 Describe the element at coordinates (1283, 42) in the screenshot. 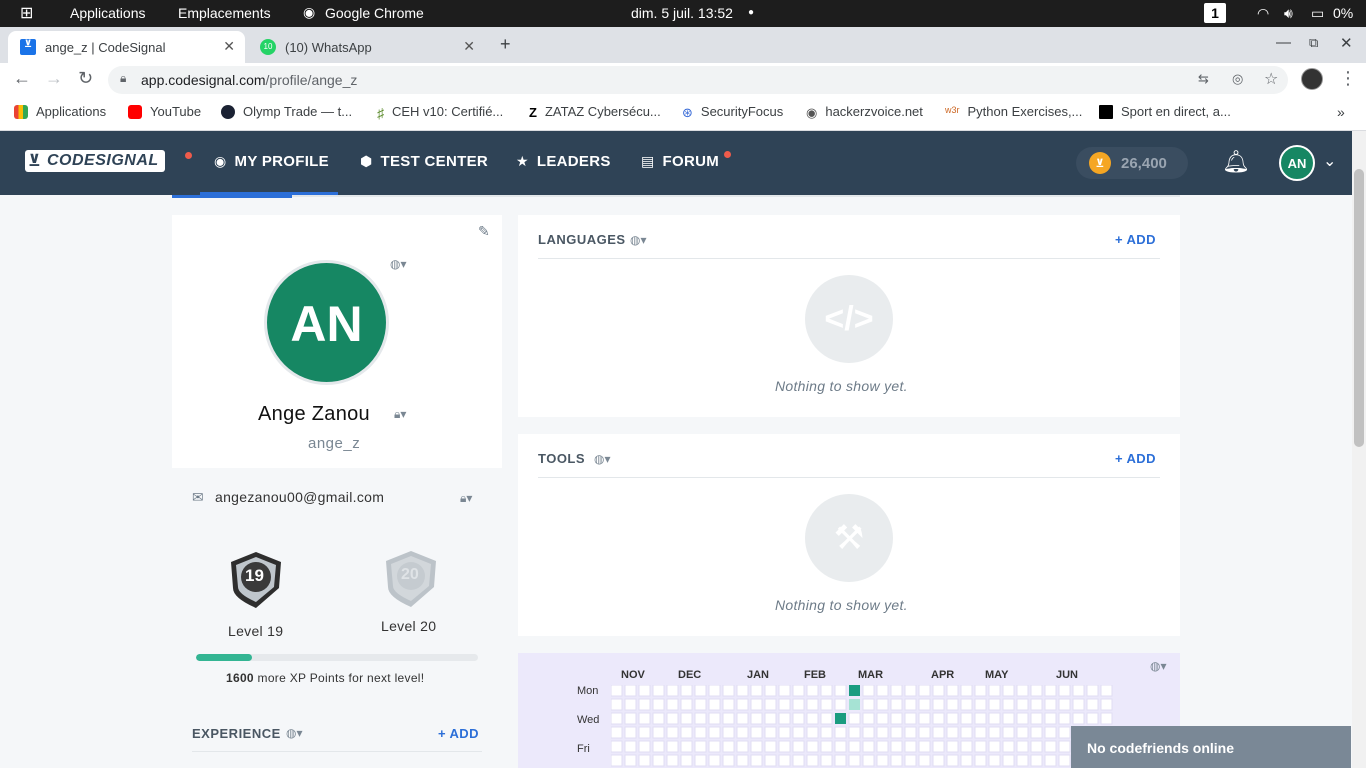

I see `minimize-icon: —` at that location.